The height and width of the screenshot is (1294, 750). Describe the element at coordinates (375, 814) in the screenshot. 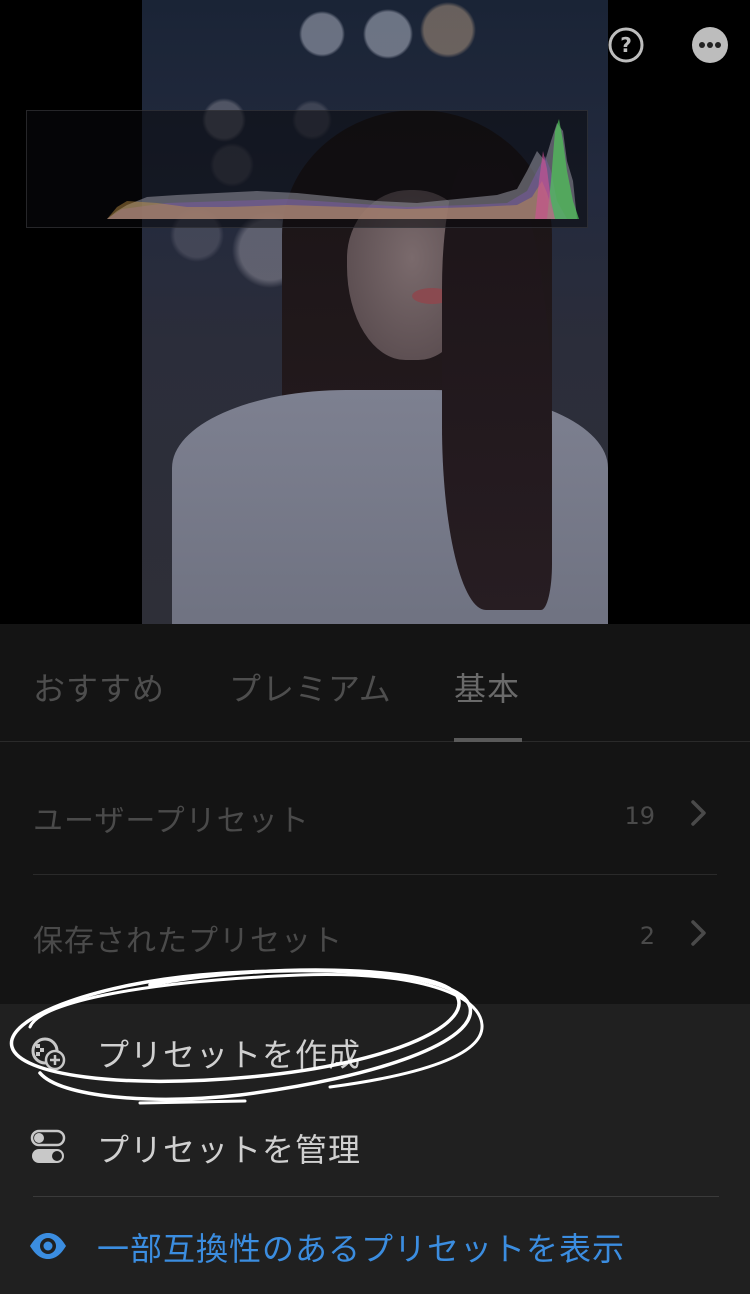

I see `list-item-user-presets: ユーザープリセット 19` at that location.